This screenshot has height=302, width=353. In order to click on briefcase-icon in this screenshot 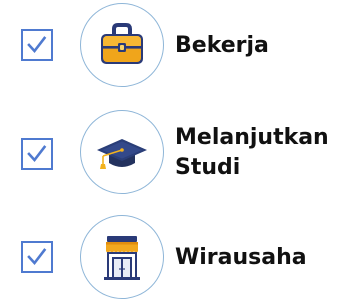, I will do `click(122, 43)`.